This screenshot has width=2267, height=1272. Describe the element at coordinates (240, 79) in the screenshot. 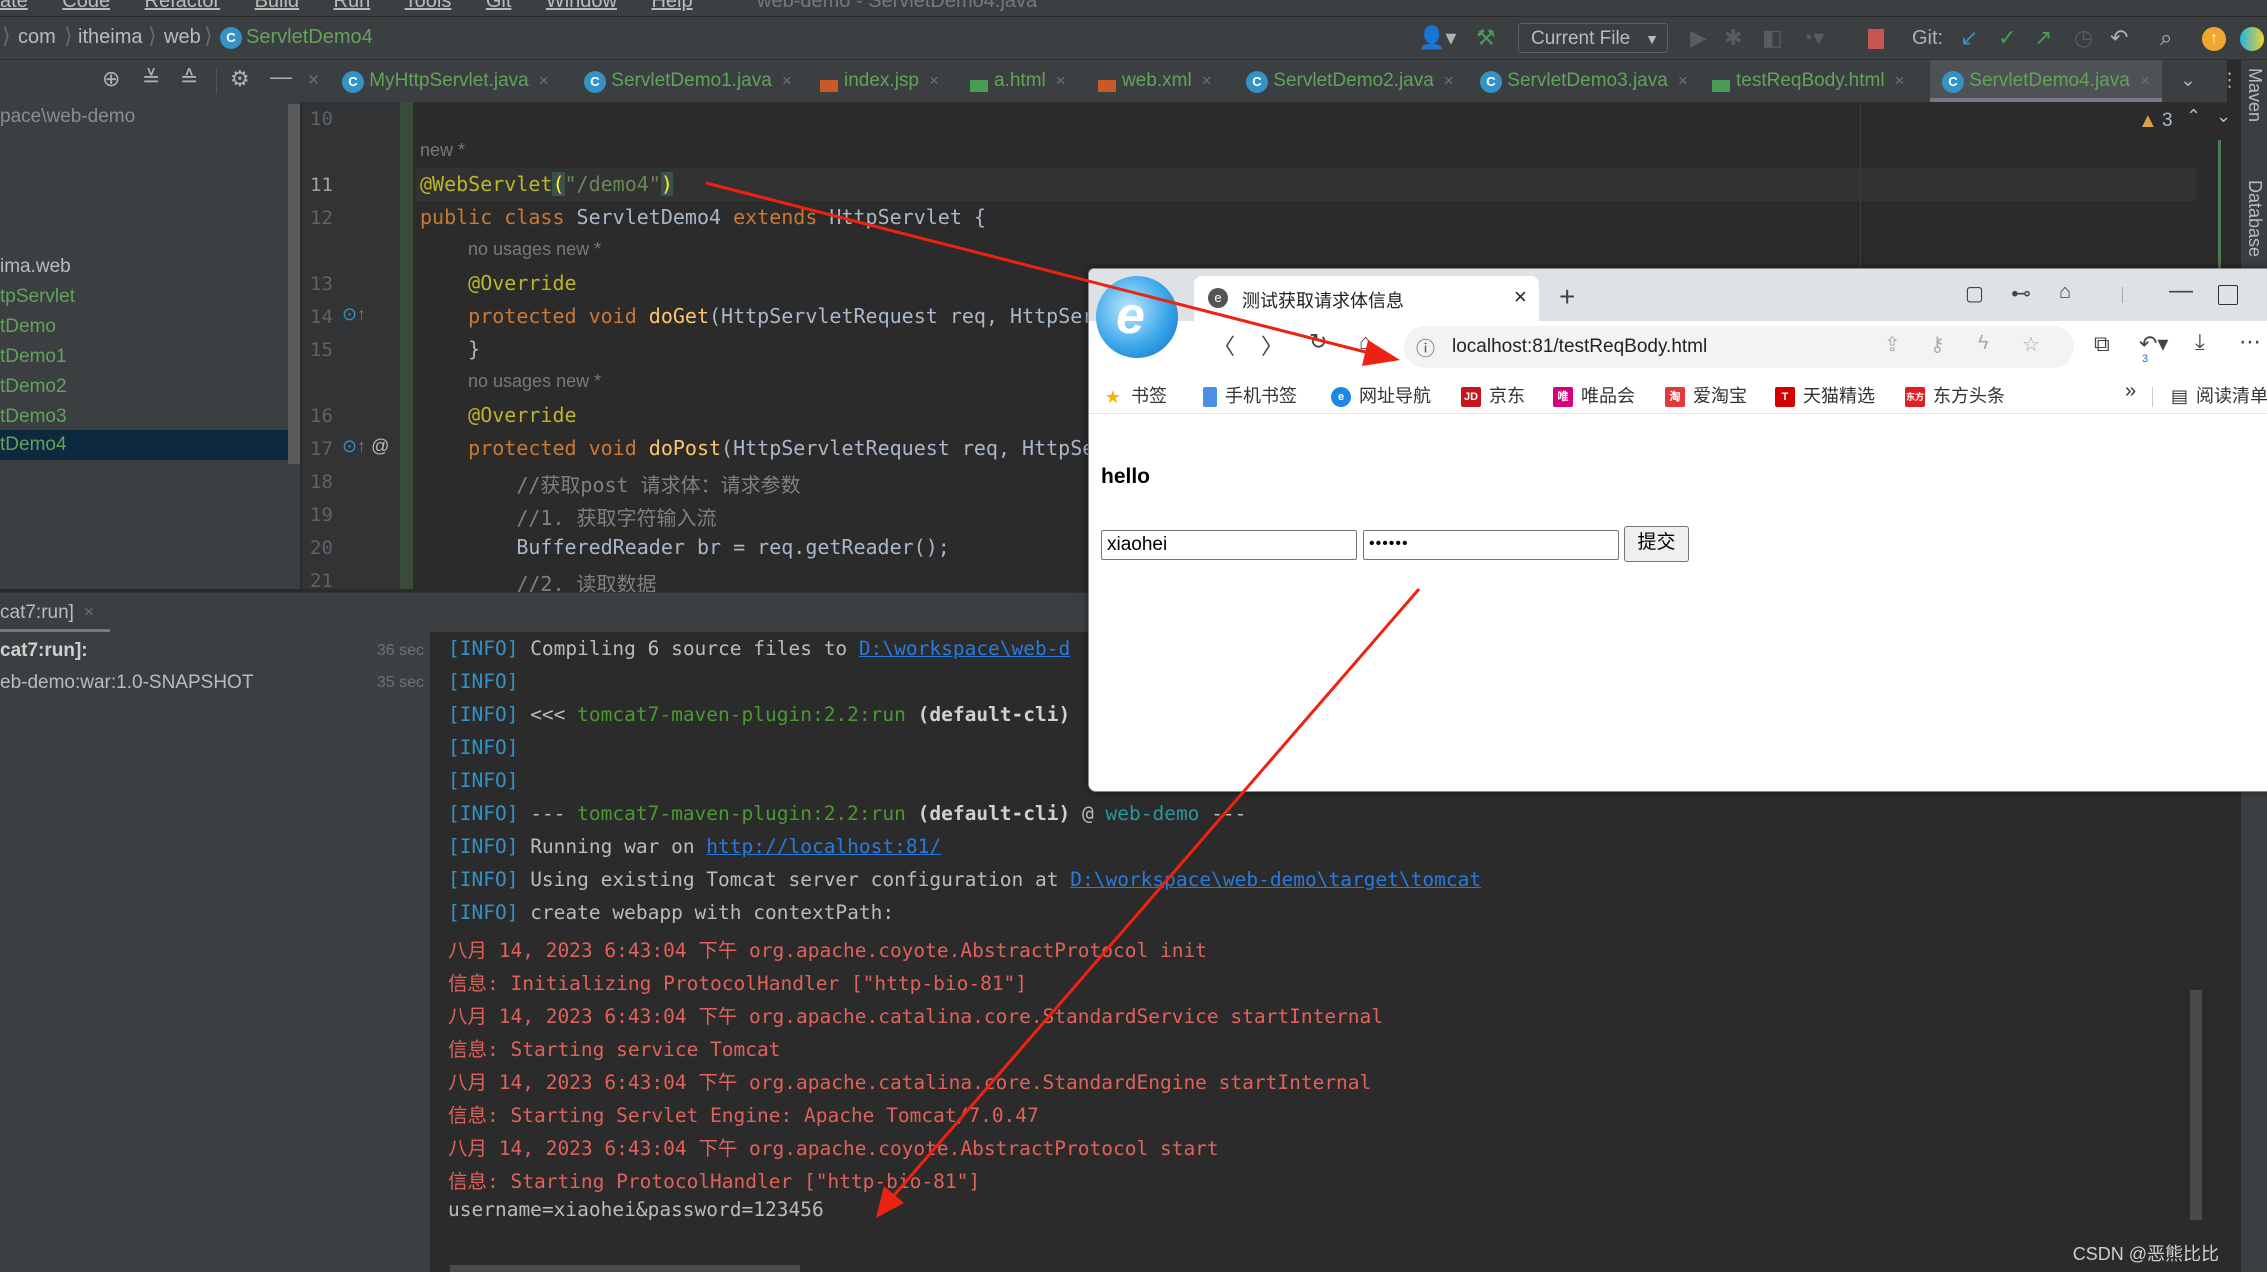

I see `gear-icon: ⚙` at that location.